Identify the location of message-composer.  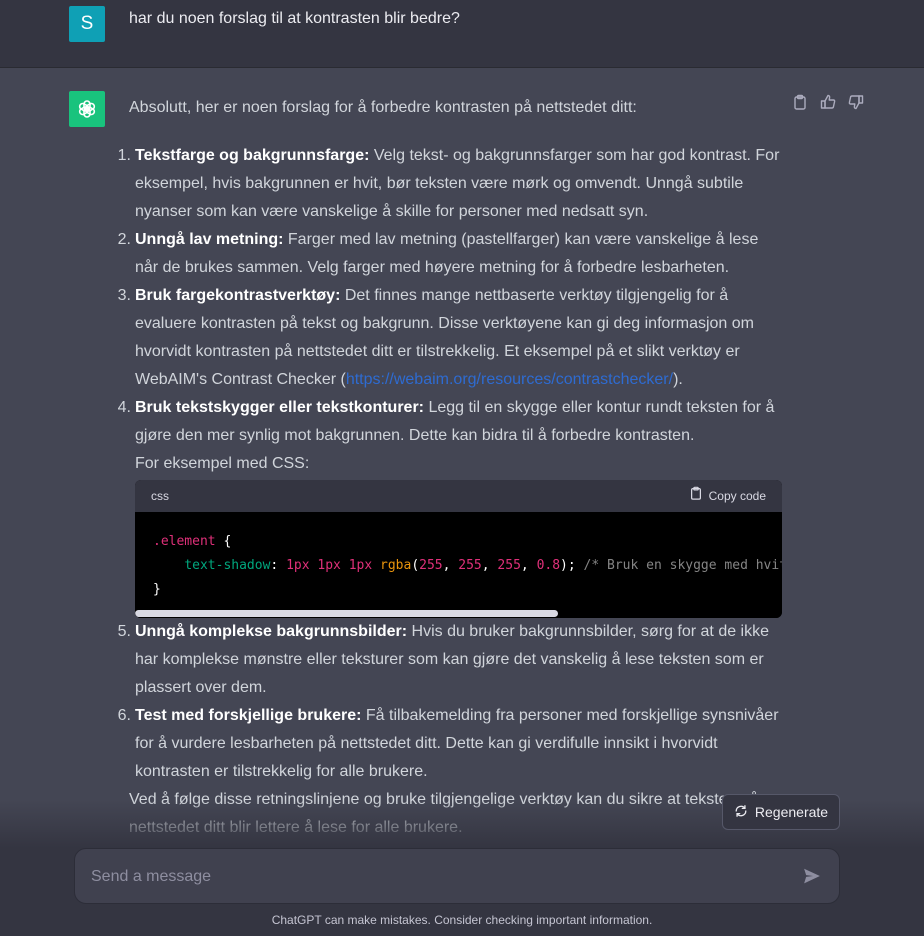
(457, 876).